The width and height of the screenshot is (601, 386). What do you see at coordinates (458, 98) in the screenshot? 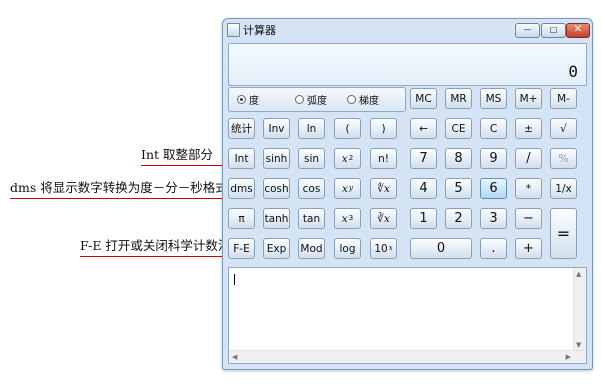
I see `mr-button: MR` at bounding box center [458, 98].